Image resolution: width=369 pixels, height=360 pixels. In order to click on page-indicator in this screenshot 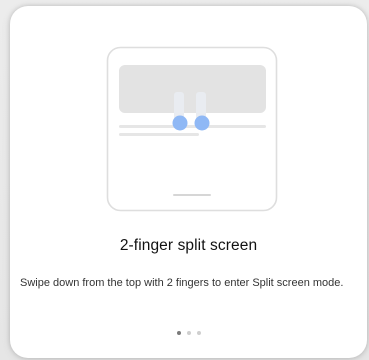, I will do `click(188, 333)`.